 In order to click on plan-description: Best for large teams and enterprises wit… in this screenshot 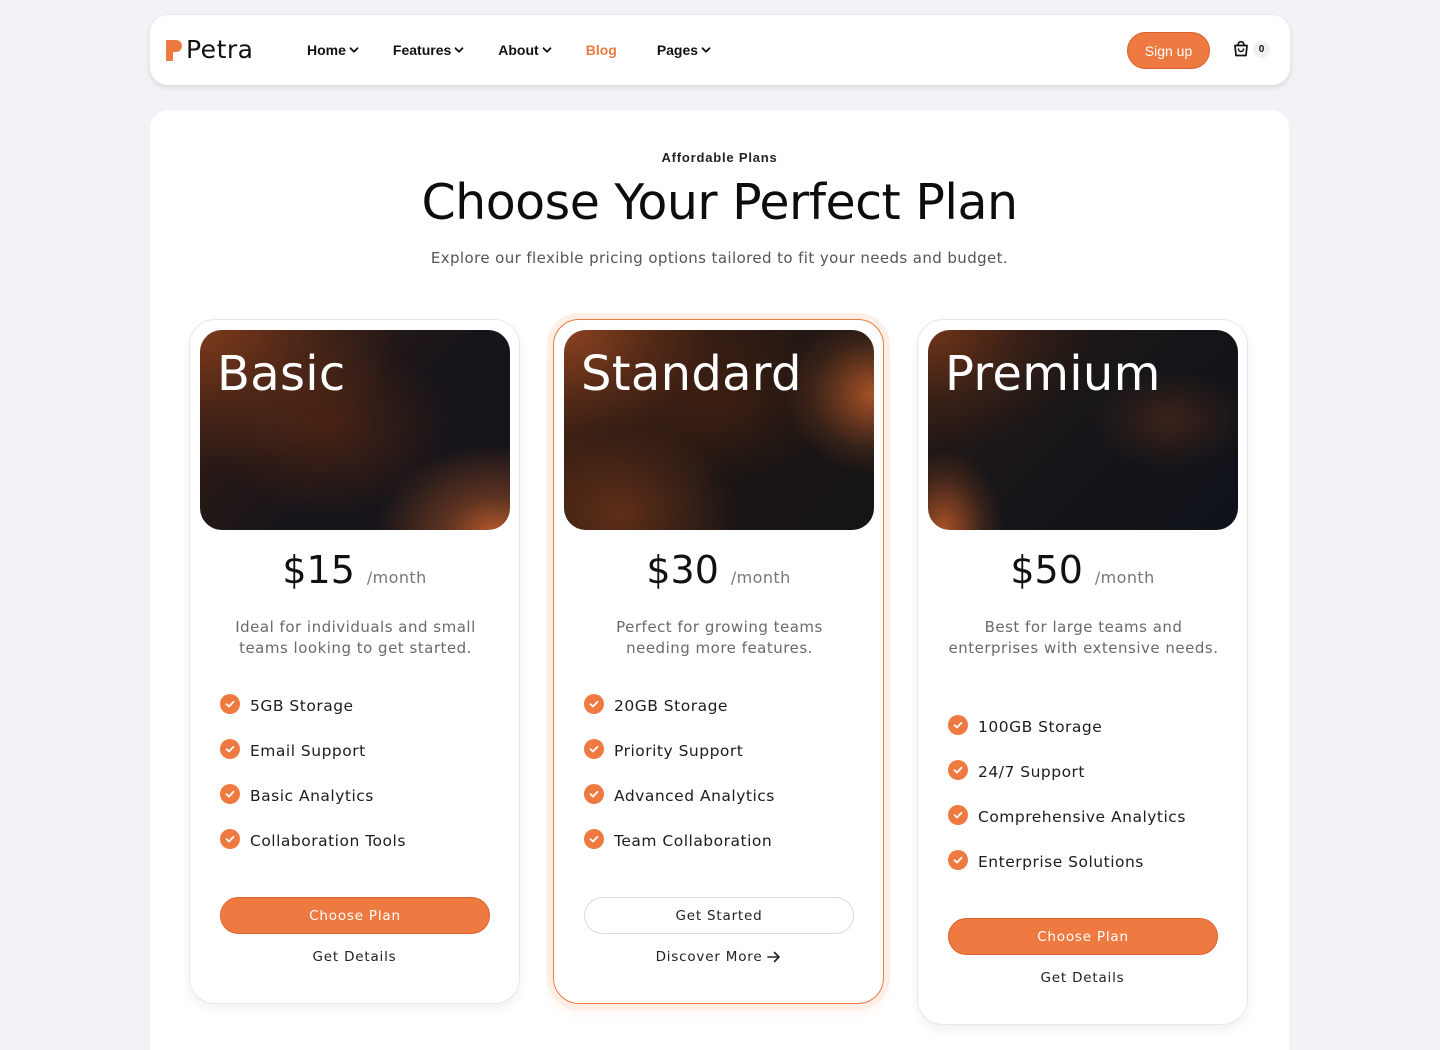, I will do `click(1083, 637)`.